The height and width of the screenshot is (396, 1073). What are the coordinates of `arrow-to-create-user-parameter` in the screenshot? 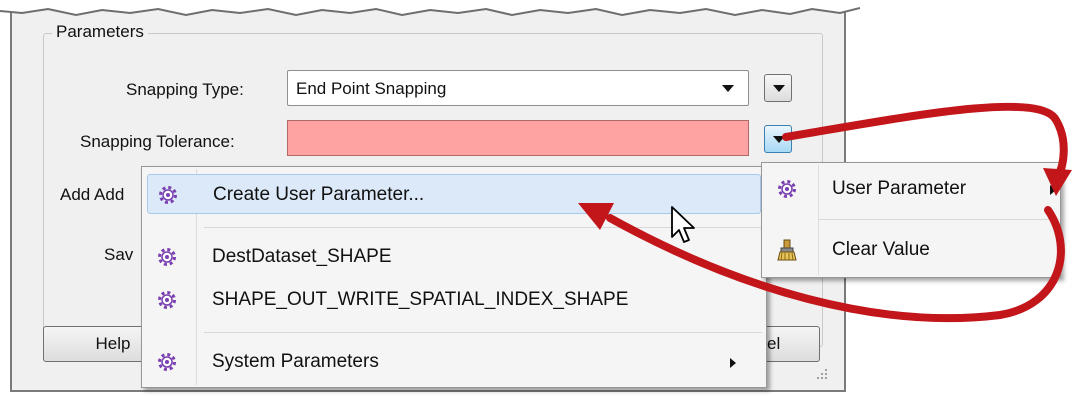 It's located at (835, 264).